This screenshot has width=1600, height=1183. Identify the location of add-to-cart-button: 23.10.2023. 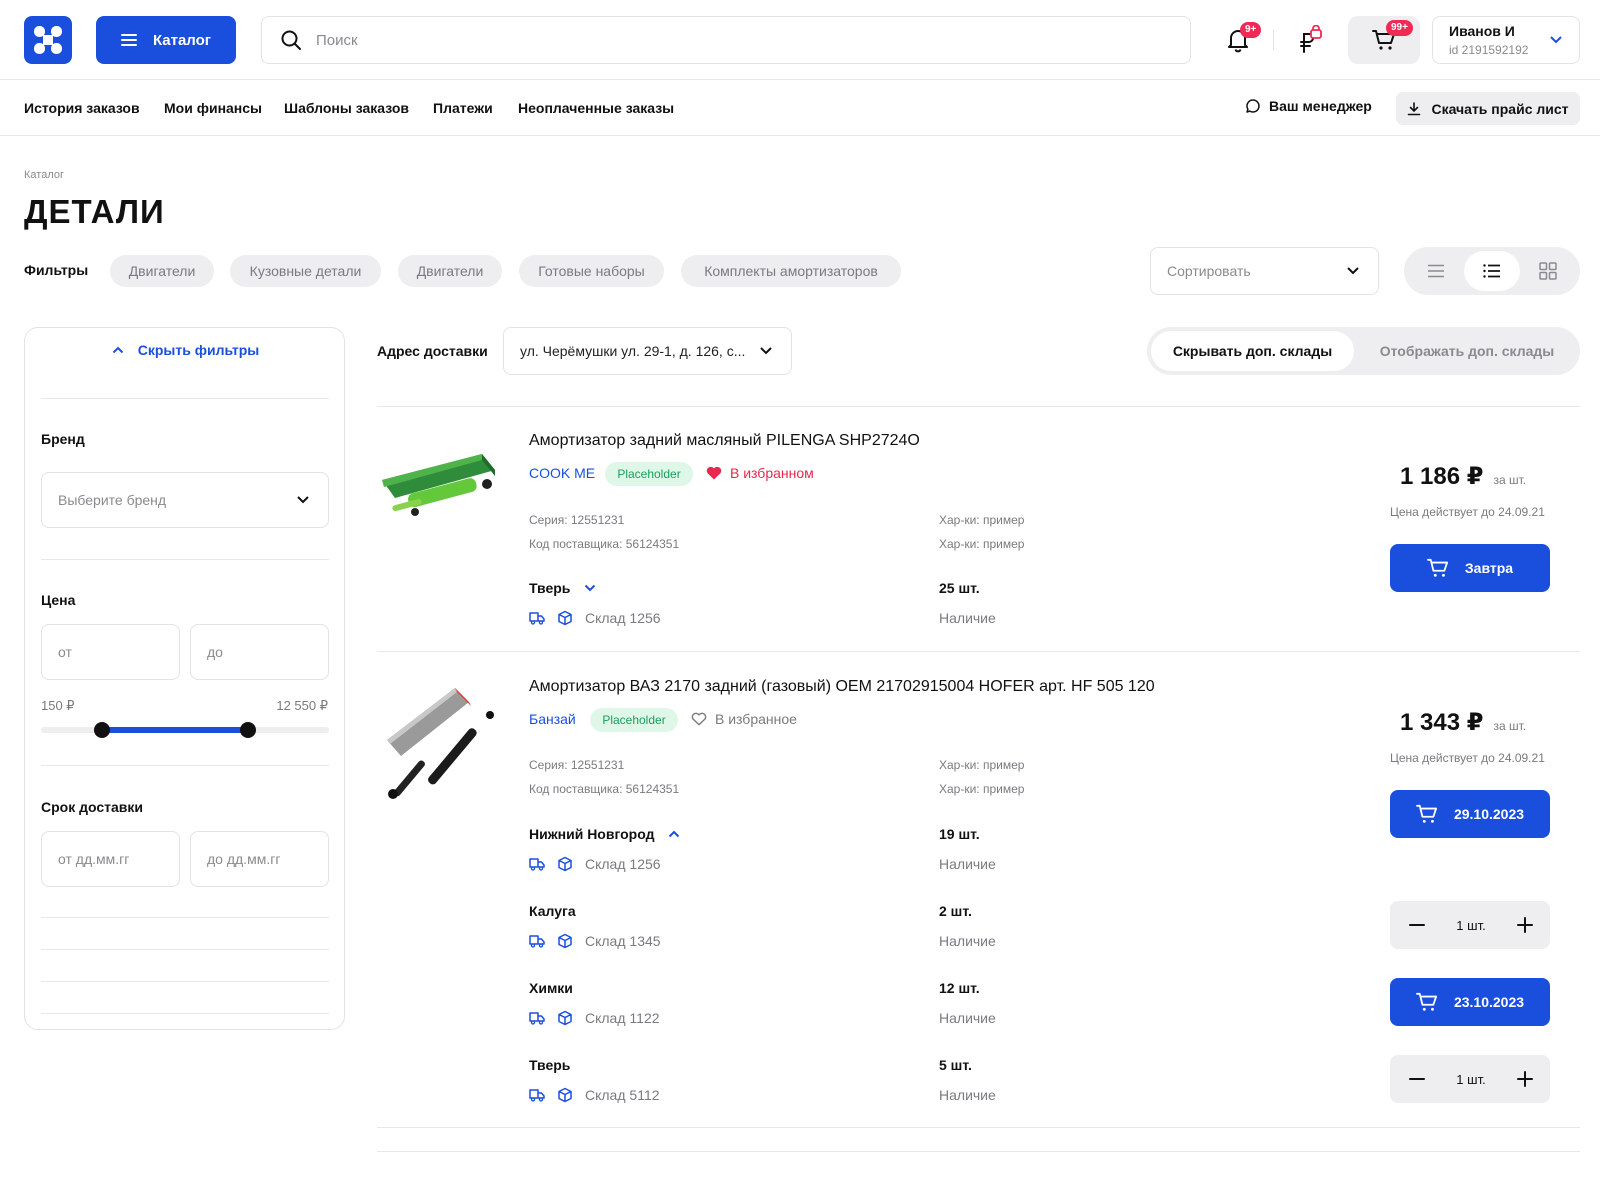
(1470, 1002).